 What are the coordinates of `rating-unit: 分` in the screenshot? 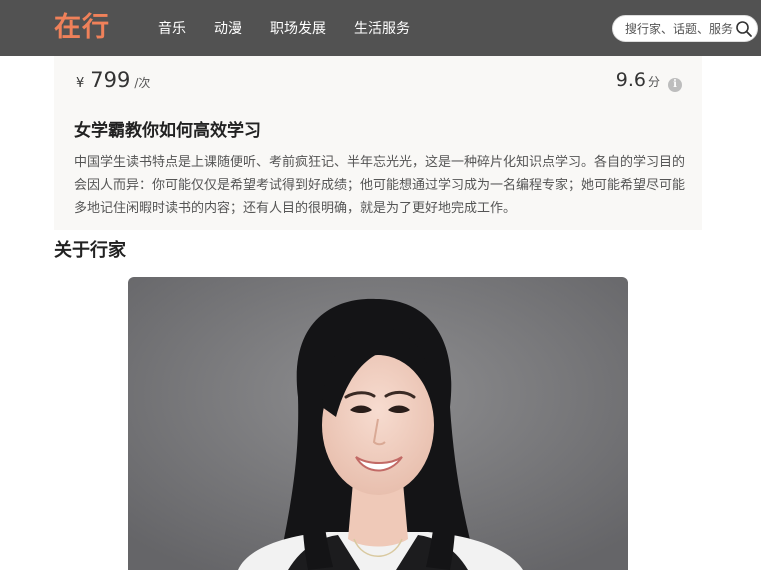 It's located at (653, 82).